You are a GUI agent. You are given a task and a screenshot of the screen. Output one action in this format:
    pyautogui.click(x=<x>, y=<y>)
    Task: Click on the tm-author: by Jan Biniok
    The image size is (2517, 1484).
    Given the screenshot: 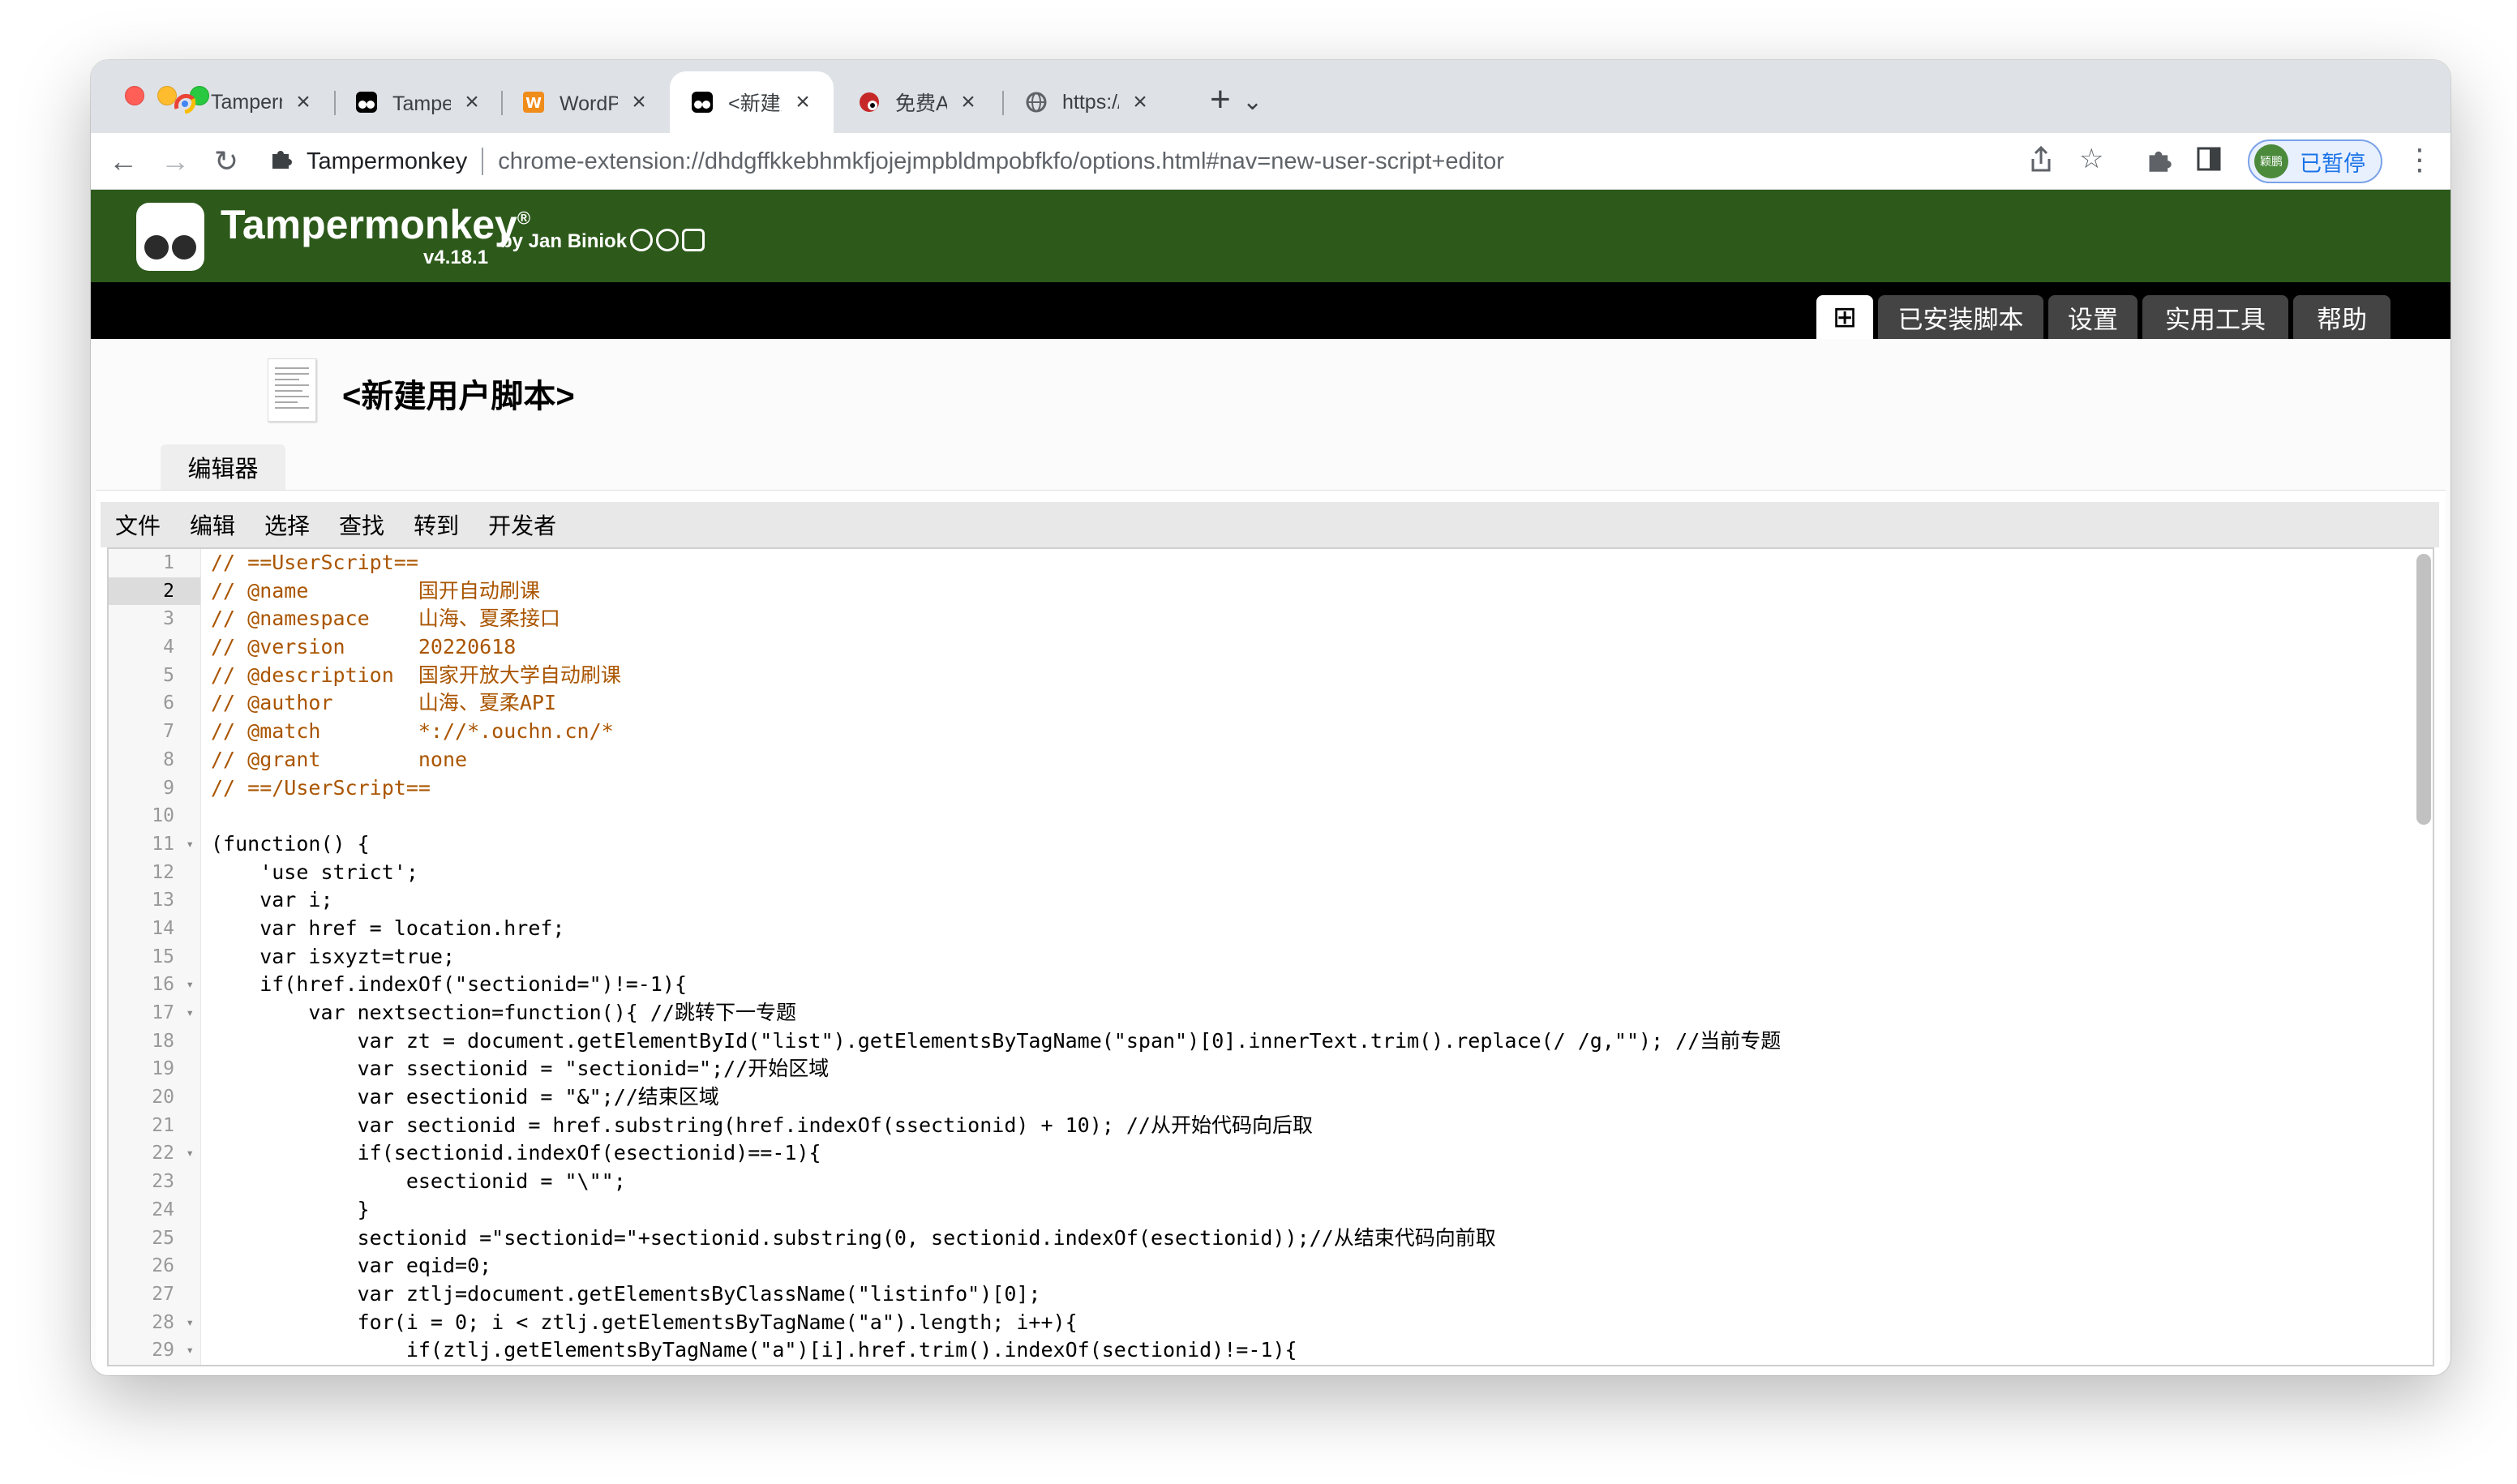 What is the action you would take?
    pyautogui.click(x=564, y=241)
    